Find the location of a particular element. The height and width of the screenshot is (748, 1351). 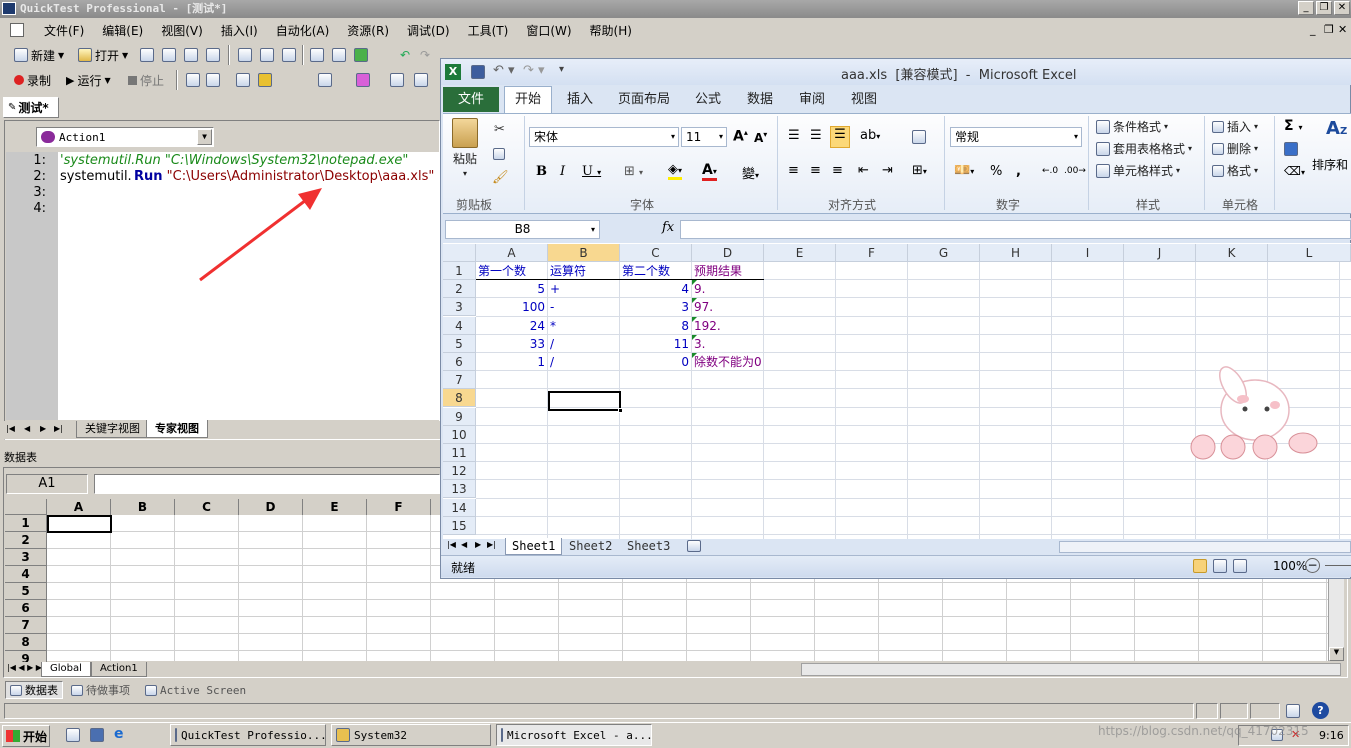

chevron-down-icon: ▼ is located at coordinates (204, 137).